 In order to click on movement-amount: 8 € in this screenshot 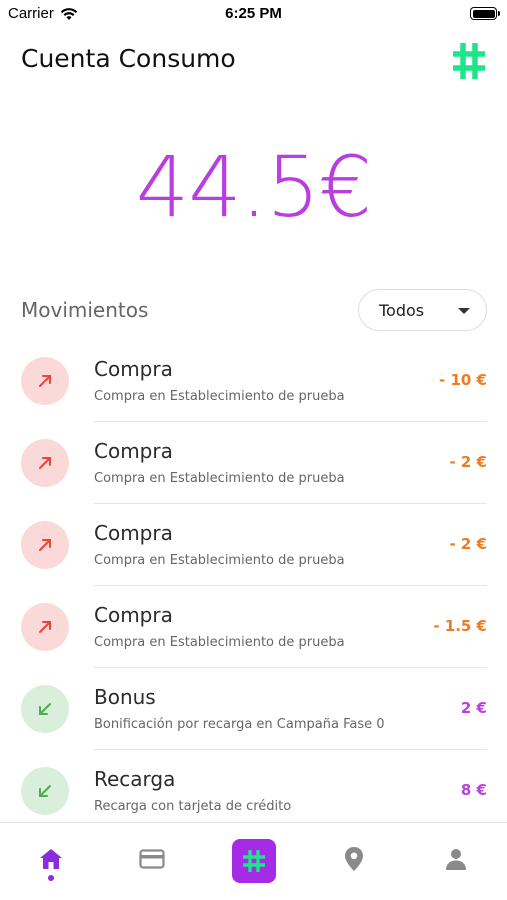, I will do `click(473, 790)`.